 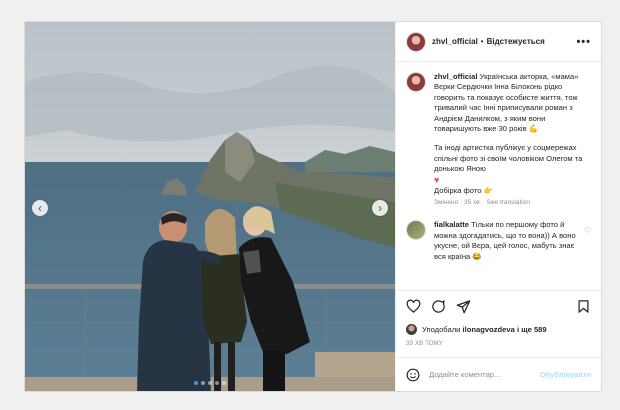 I want to click on edited-time: Змінено · 35 хв, so click(x=457, y=203).